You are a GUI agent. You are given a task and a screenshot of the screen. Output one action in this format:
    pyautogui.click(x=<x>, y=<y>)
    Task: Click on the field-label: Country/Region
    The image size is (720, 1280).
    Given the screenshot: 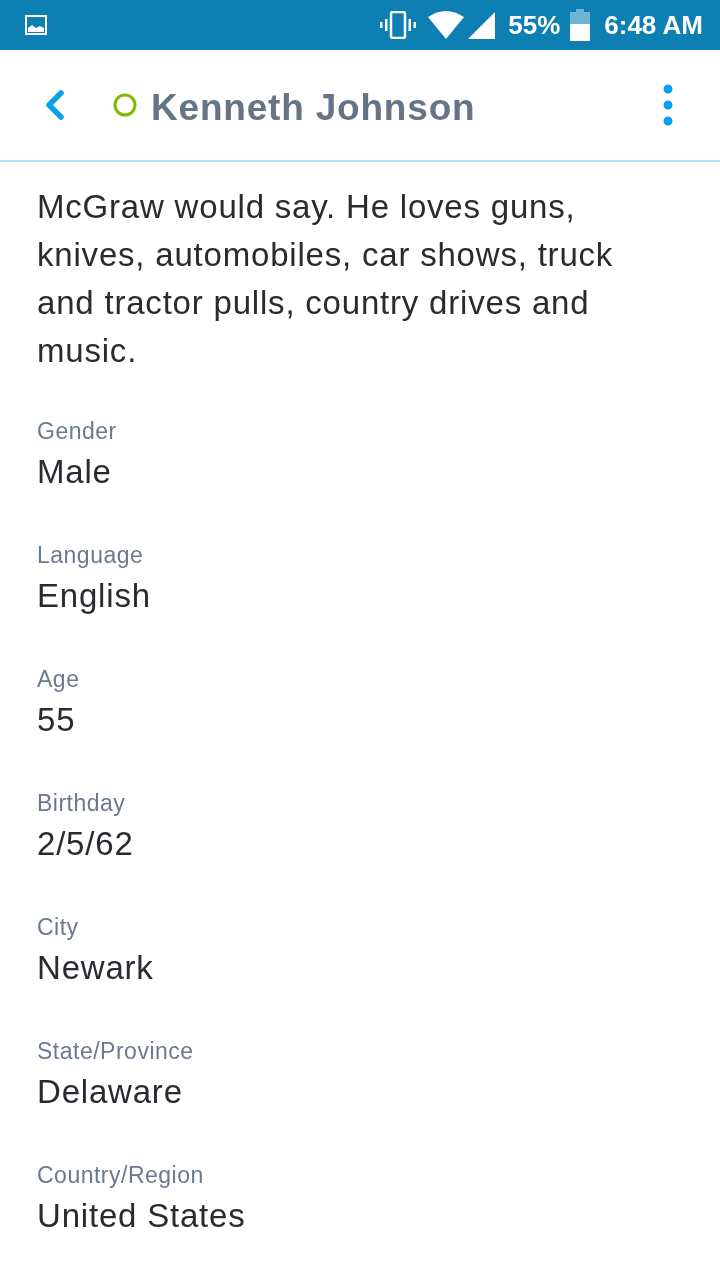 What is the action you would take?
    pyautogui.click(x=120, y=1175)
    